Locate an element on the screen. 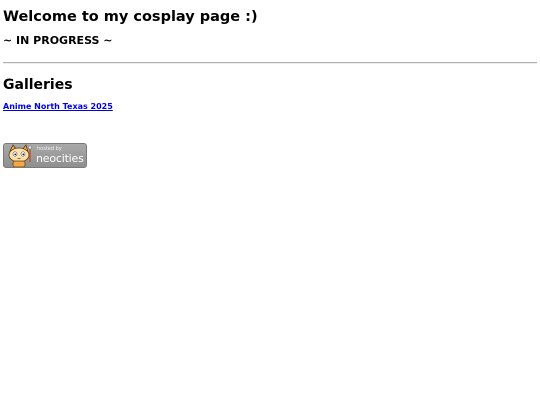 Image resolution: width=540 pixels, height=405 pixels. page-title: Welcome to my cosplay page :) is located at coordinates (130, 17).